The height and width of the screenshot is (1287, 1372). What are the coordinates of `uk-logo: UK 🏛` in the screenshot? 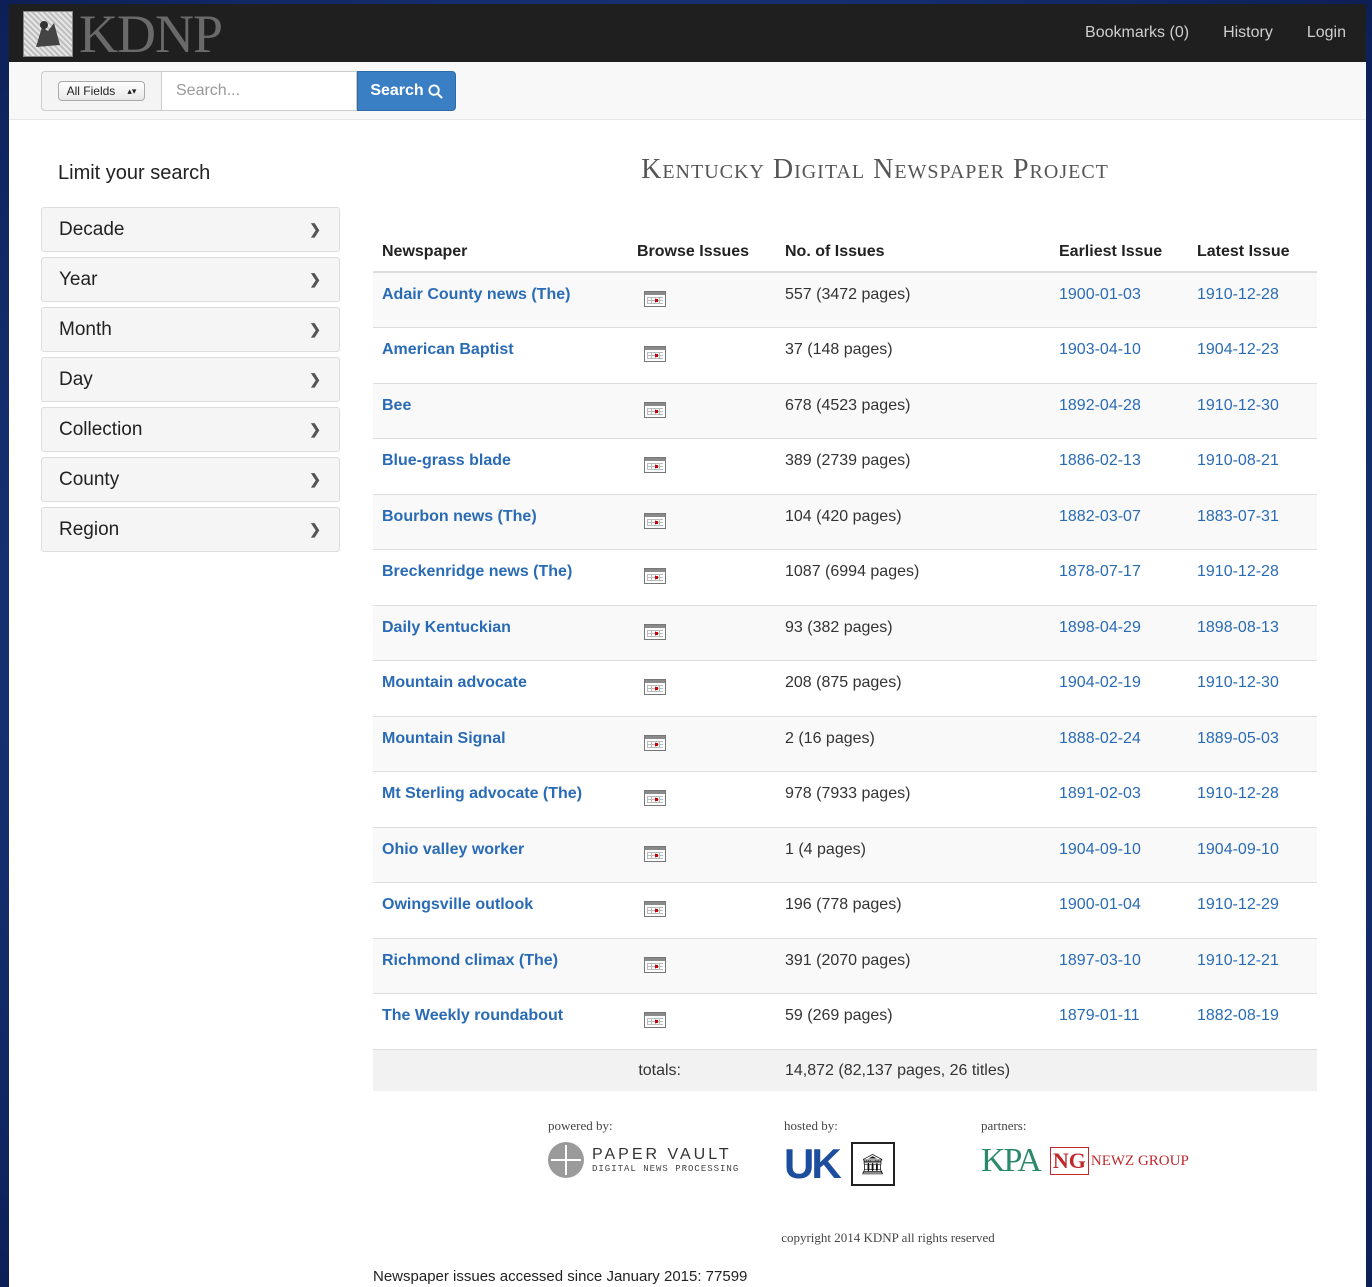 It's located at (839, 1164).